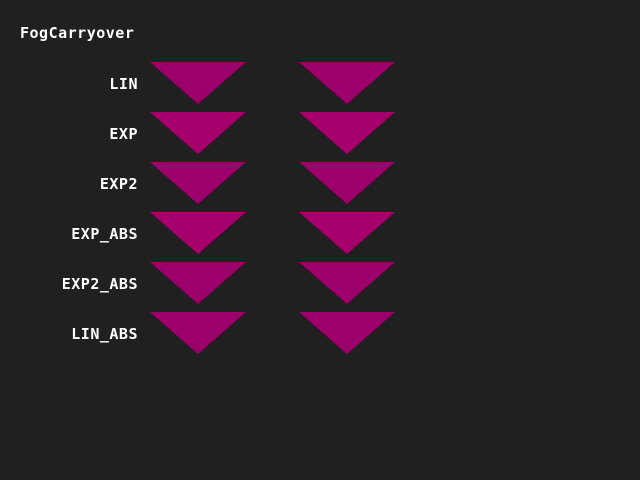  What do you see at coordinates (123, 84) in the screenshot?
I see `fog-mode-label: LIN` at bounding box center [123, 84].